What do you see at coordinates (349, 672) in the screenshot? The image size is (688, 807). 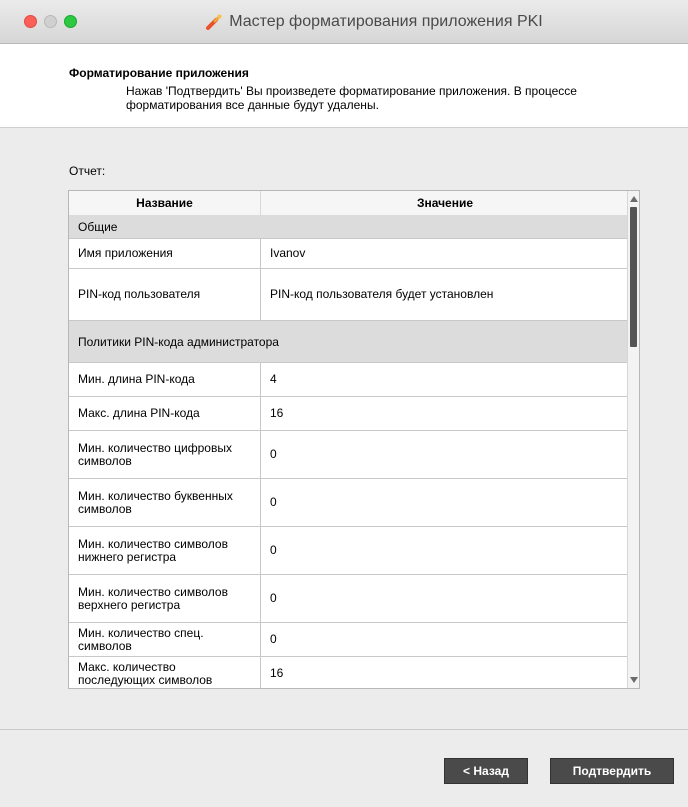 I see `table-row: Макс. количество последующих символов 16` at bounding box center [349, 672].